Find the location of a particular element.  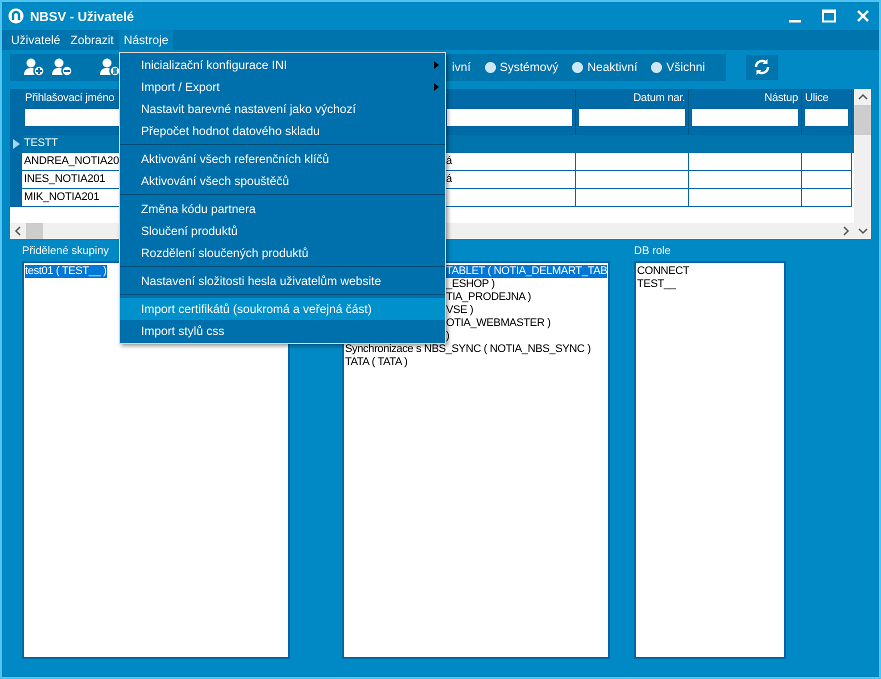

column-header: Datum nar. is located at coordinates (659, 99).